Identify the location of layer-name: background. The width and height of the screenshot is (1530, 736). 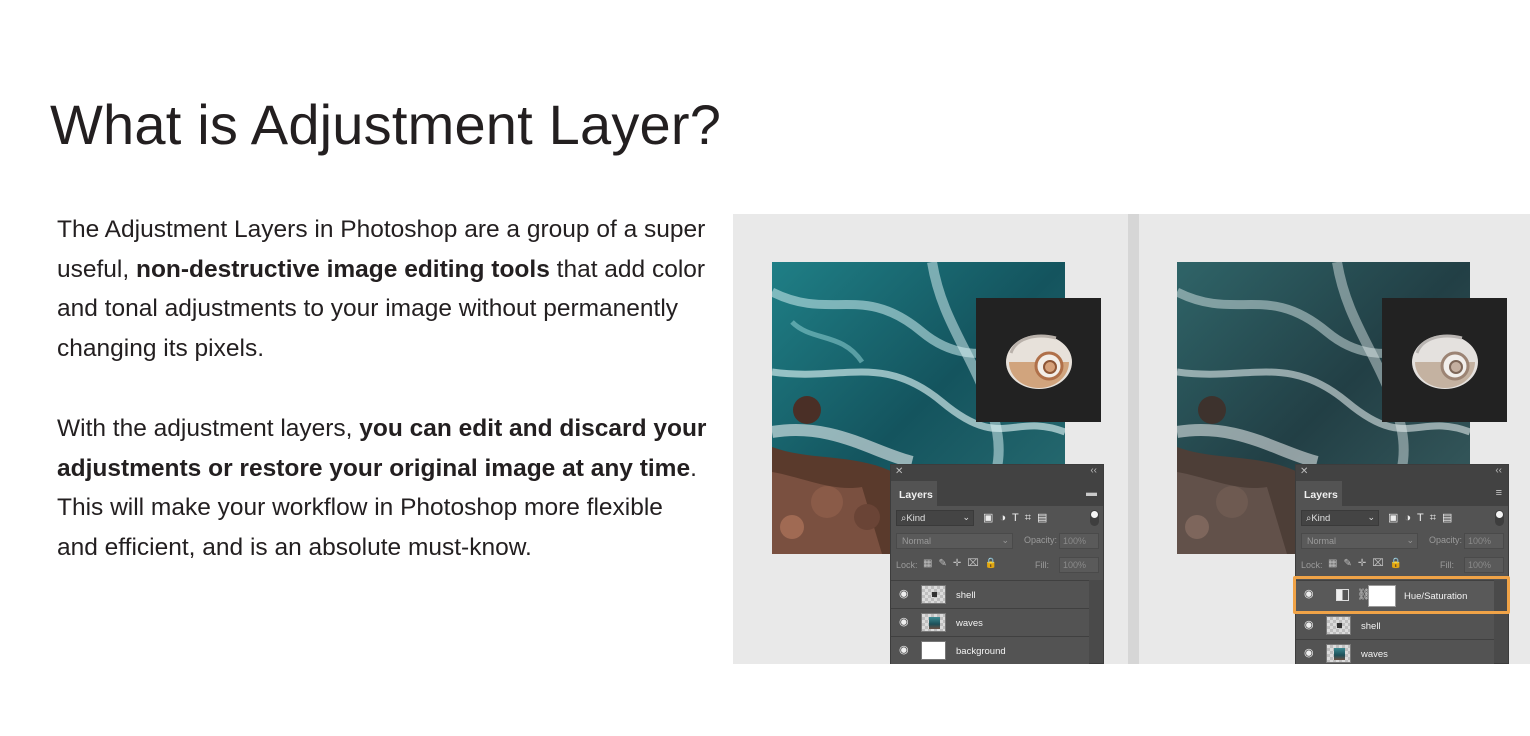
(981, 651).